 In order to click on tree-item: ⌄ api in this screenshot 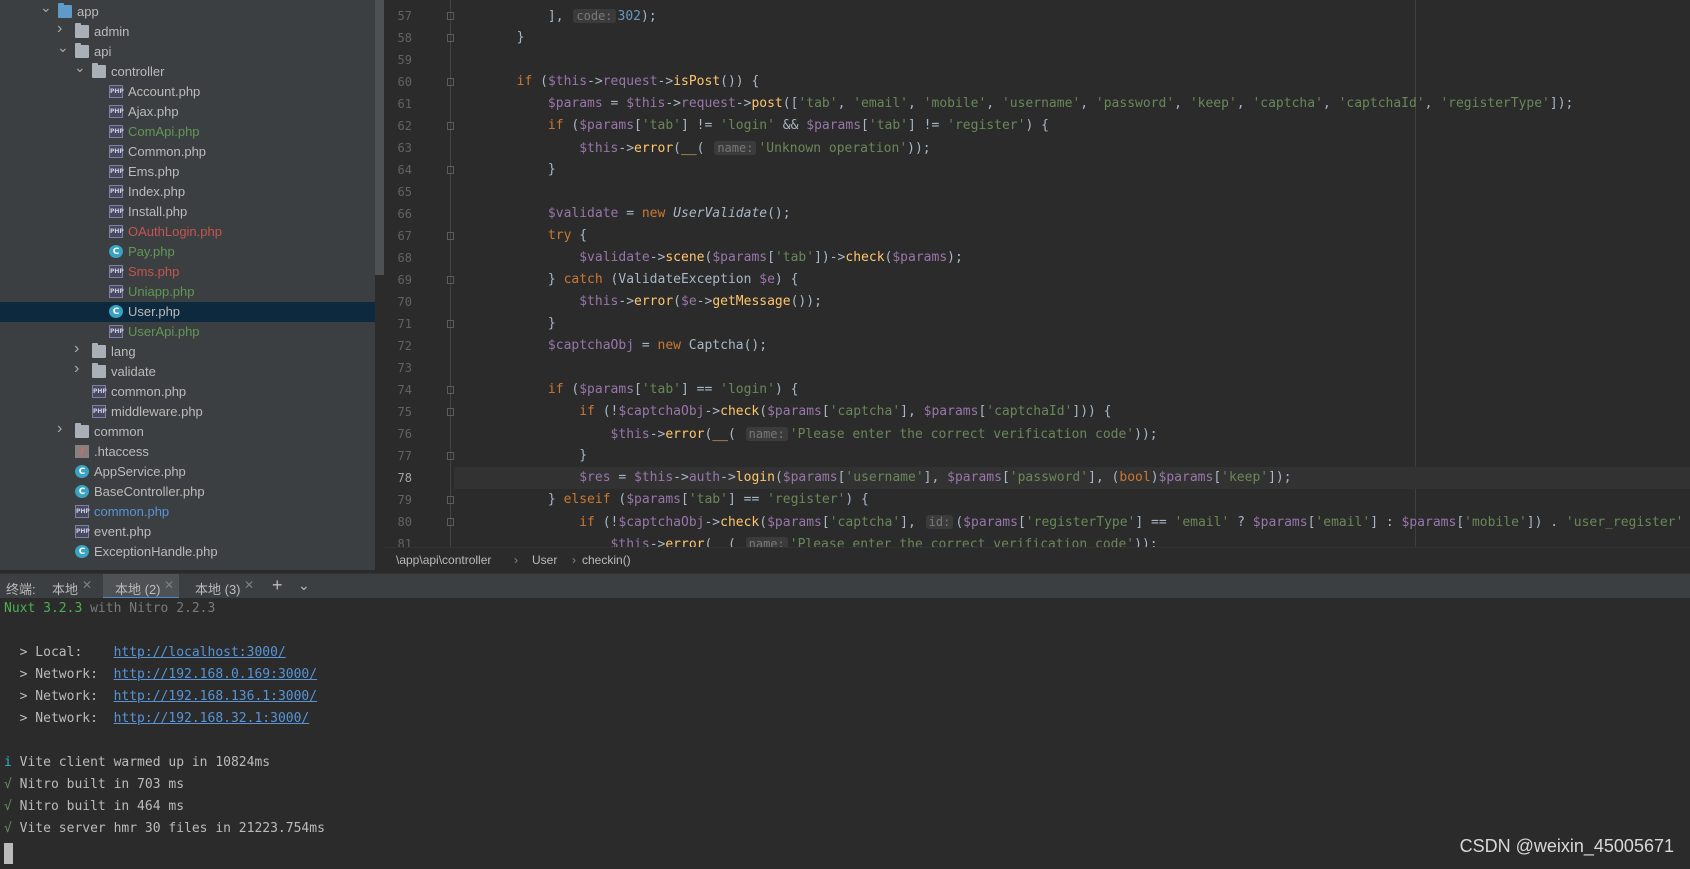, I will do `click(187, 51)`.